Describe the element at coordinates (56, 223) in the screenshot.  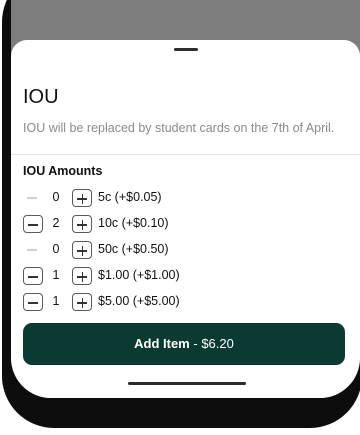
I see `quantity-value: 2` at that location.